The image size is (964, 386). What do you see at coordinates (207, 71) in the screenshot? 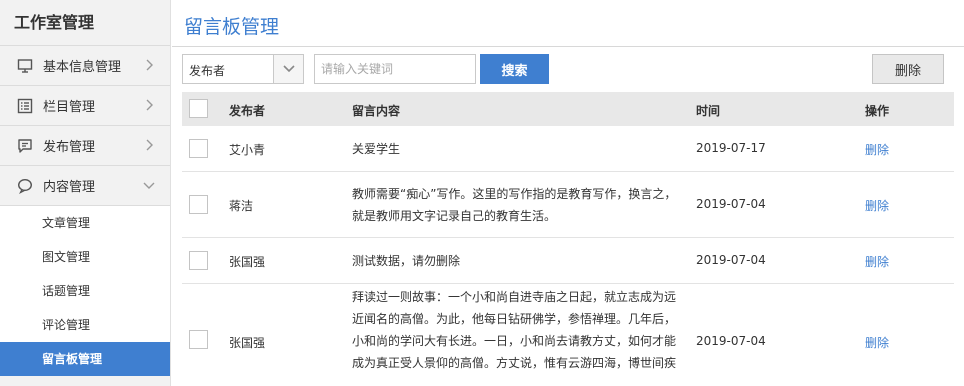
I see `select-value: 发布者` at bounding box center [207, 71].